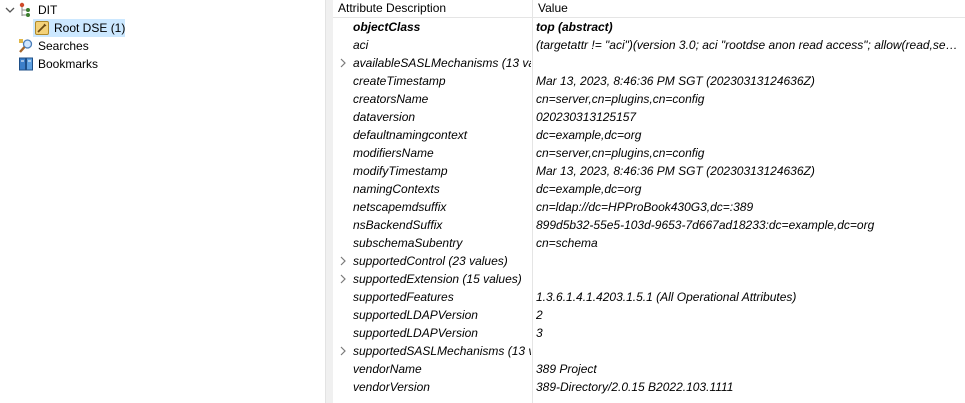 This screenshot has width=965, height=403. I want to click on attribute-name: vendorVersion, so click(391, 387).